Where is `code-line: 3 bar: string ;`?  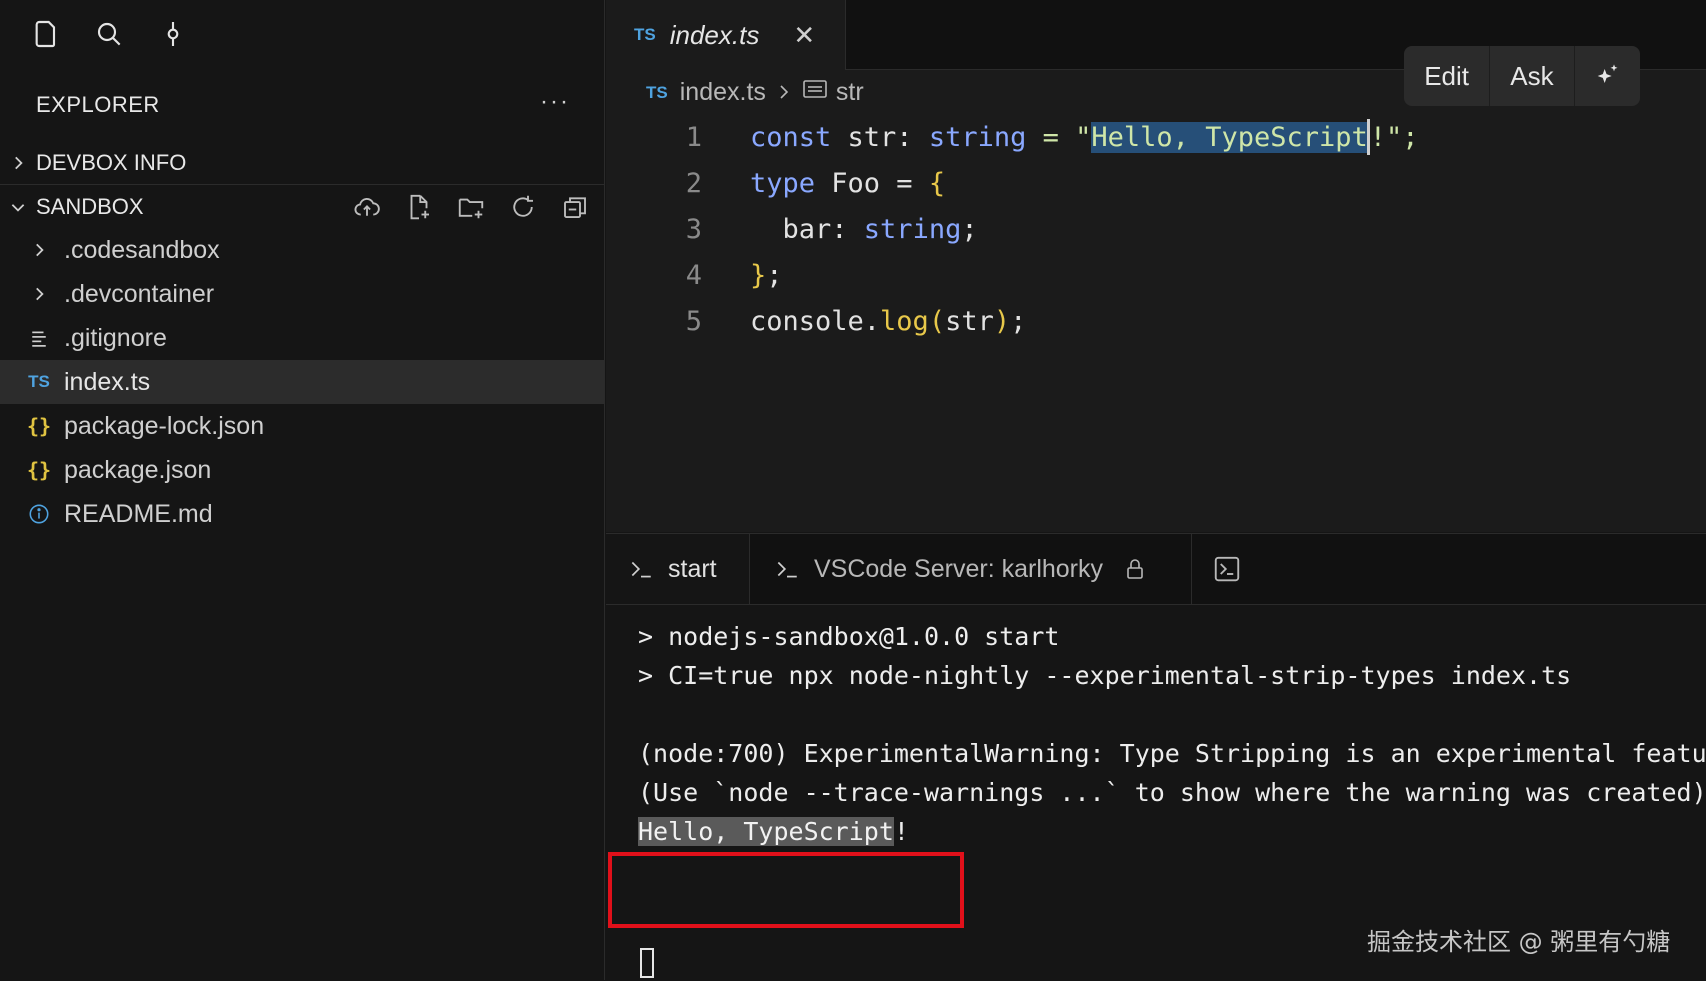
code-line: 3 bar: string ; is located at coordinates (792, 229).